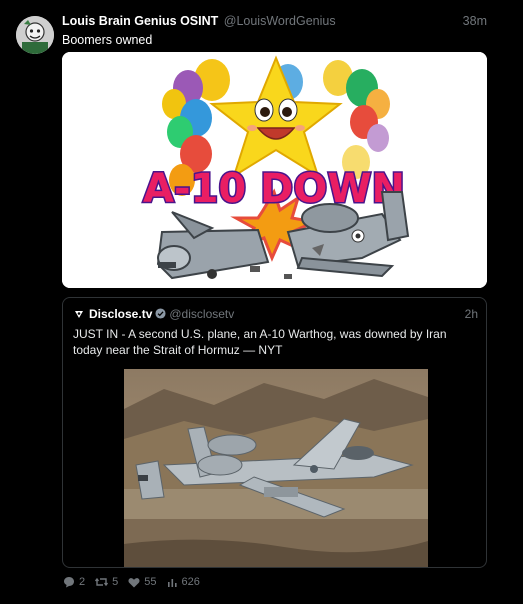  I want to click on reply-icon, so click(69, 582).